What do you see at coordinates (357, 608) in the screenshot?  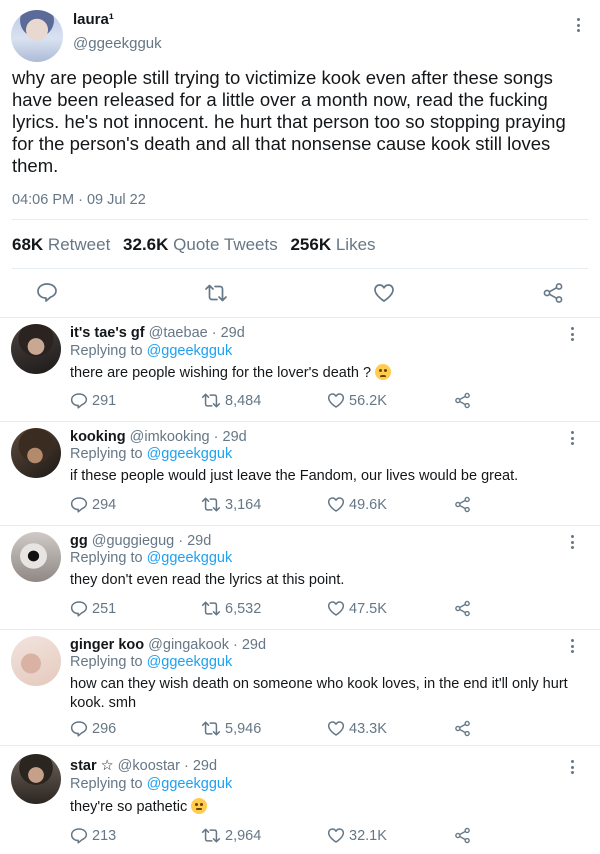 I see `like-button: 47.5K` at bounding box center [357, 608].